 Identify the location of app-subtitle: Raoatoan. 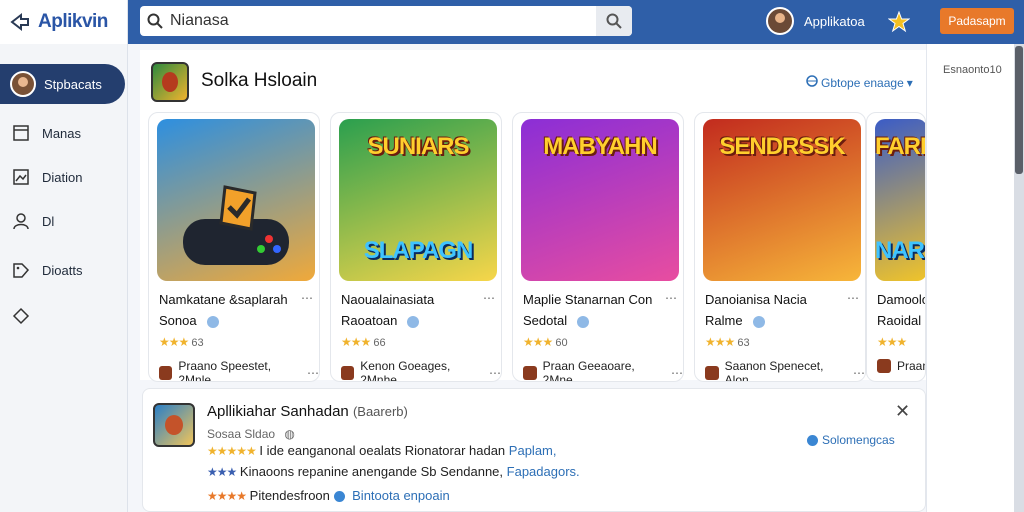
(369, 320).